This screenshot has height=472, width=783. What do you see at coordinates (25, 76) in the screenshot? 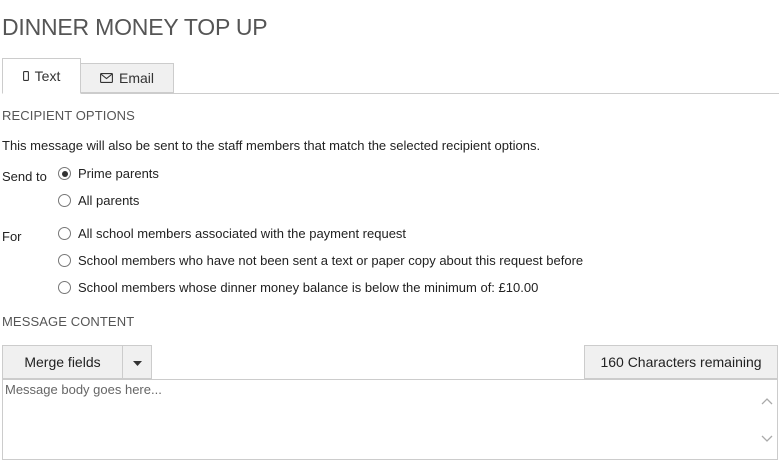
I see `mobile-phone-icon` at bounding box center [25, 76].